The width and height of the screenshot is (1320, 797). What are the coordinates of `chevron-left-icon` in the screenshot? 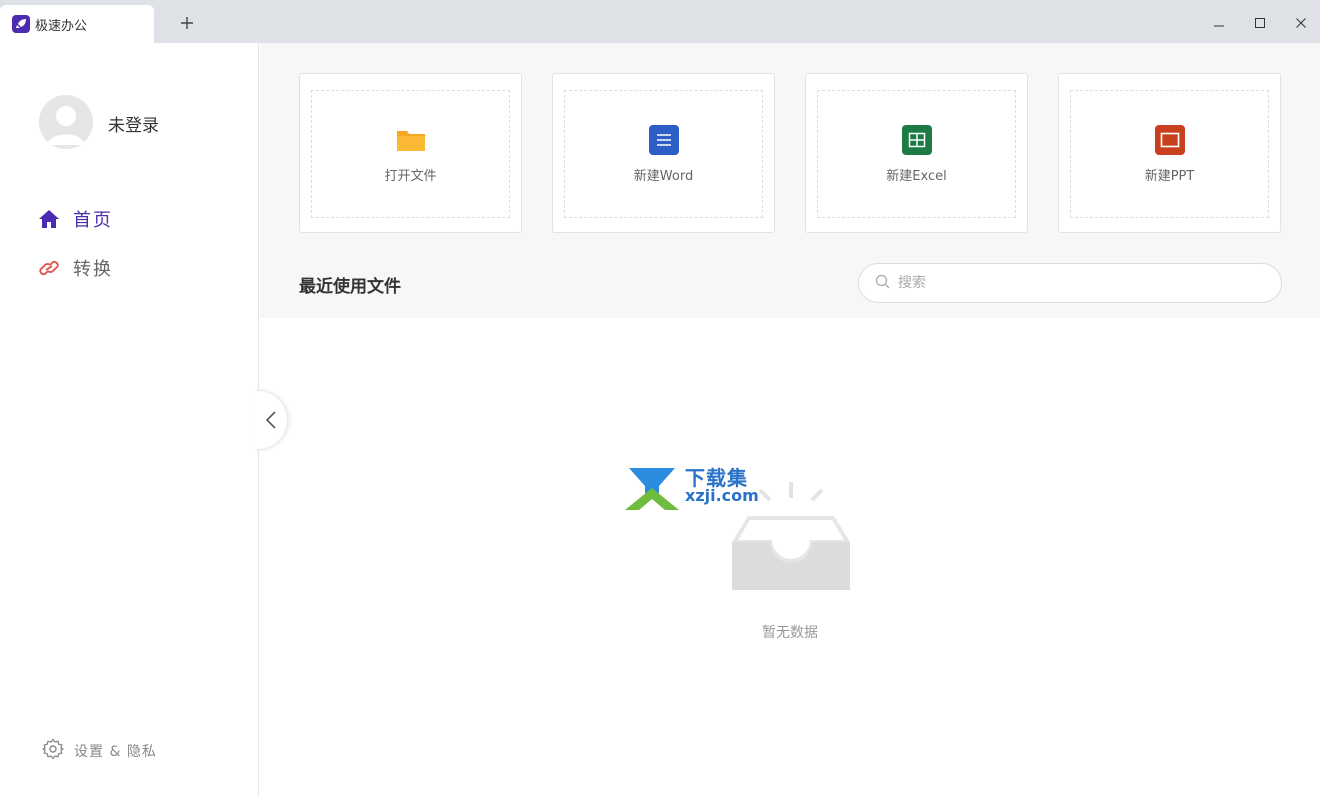 It's located at (270, 420).